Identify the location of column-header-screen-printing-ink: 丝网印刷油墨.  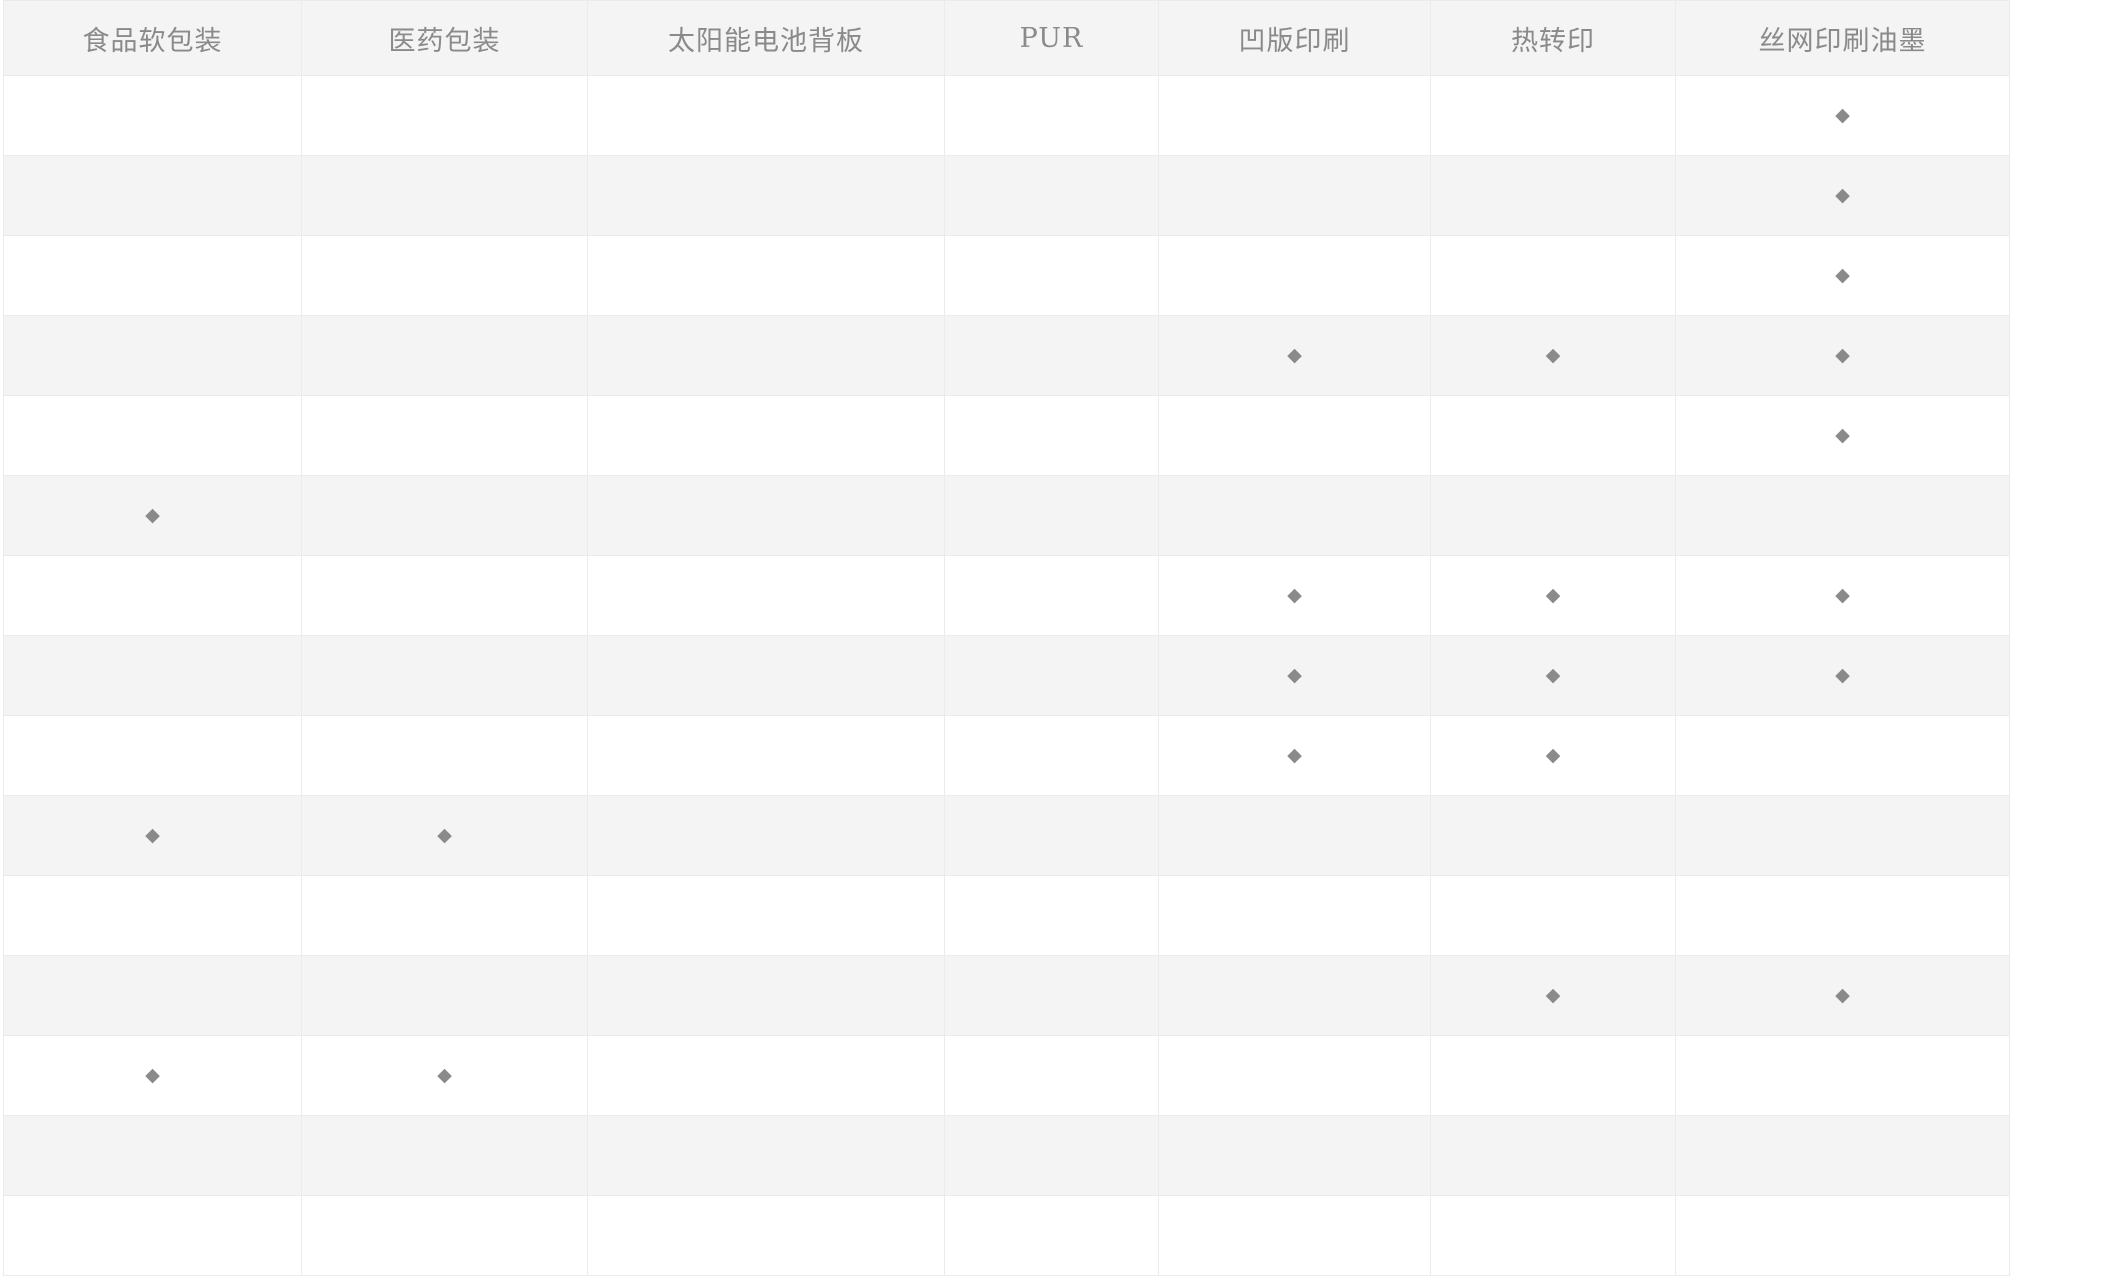
(1842, 38).